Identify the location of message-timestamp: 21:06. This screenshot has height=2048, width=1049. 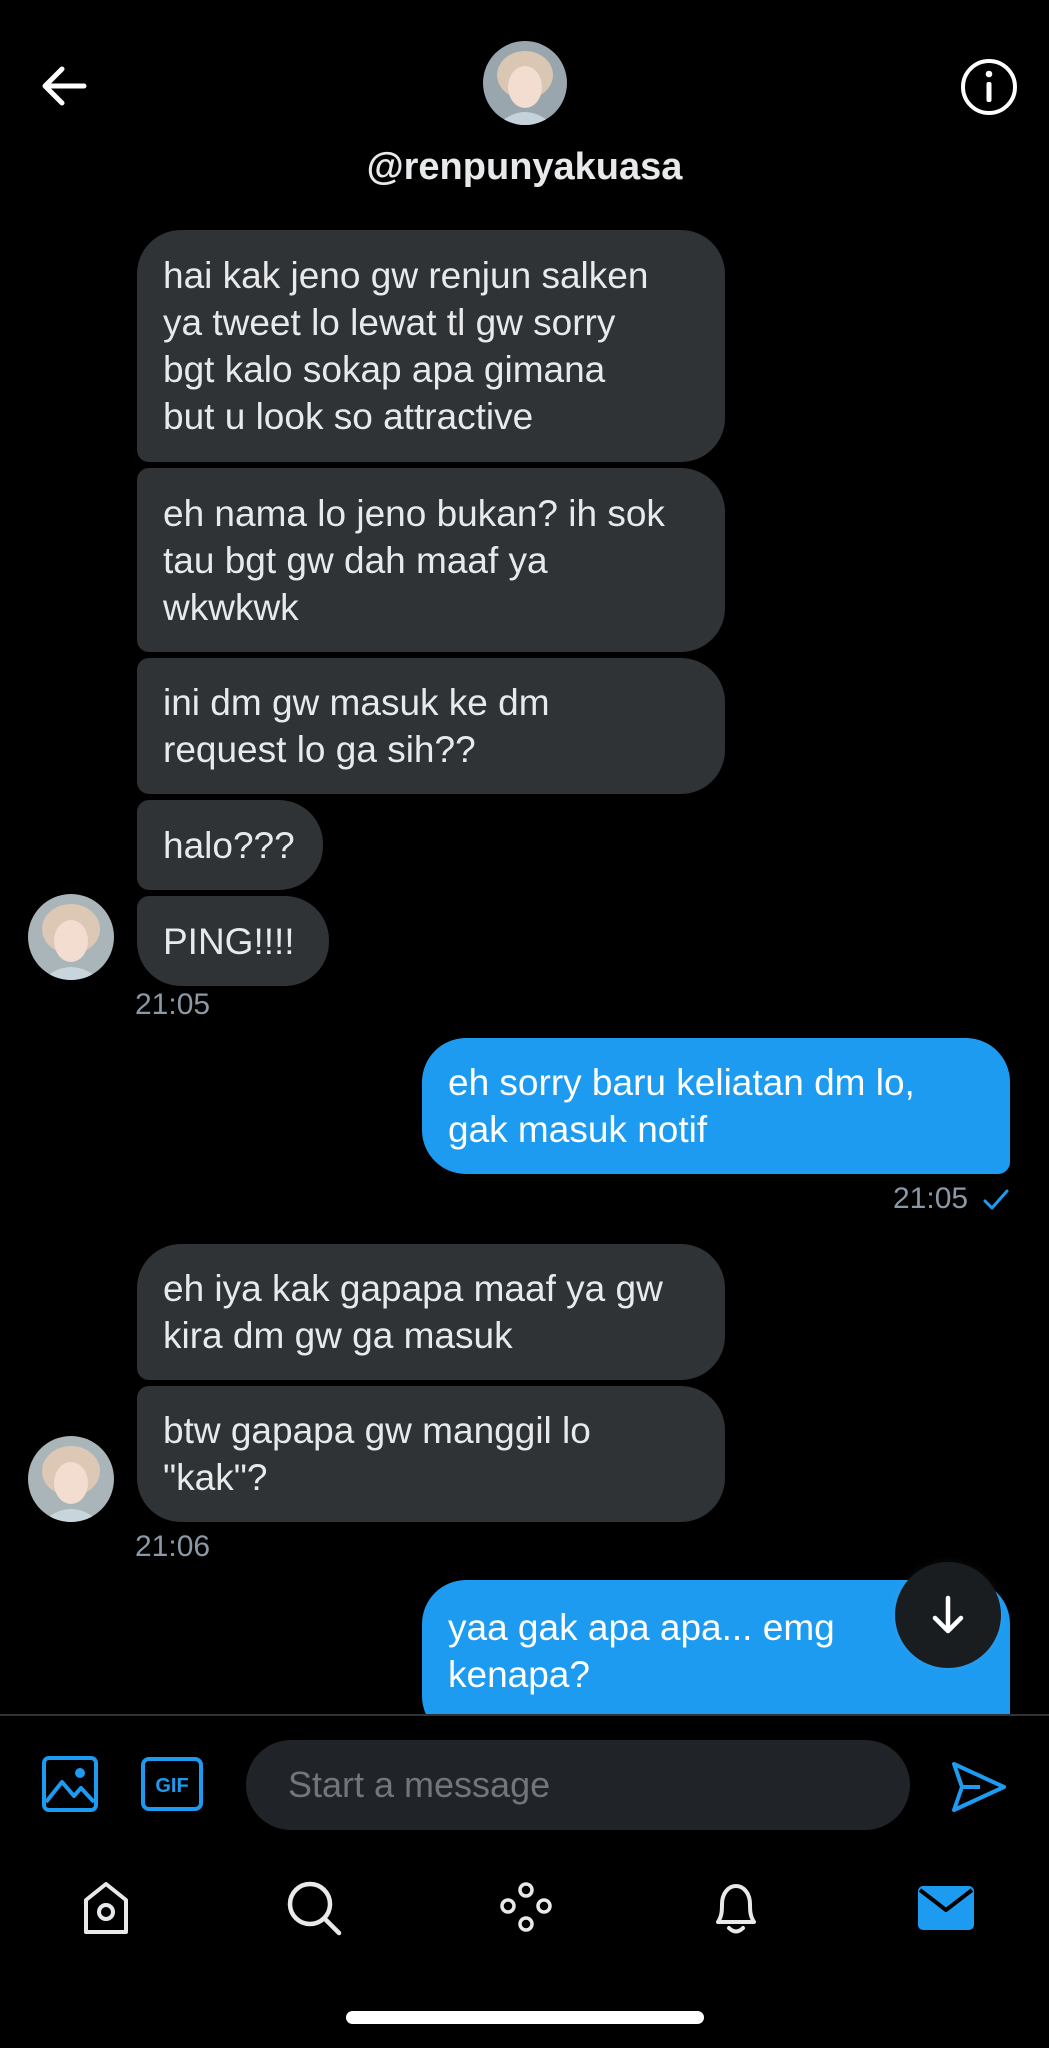
(173, 1546).